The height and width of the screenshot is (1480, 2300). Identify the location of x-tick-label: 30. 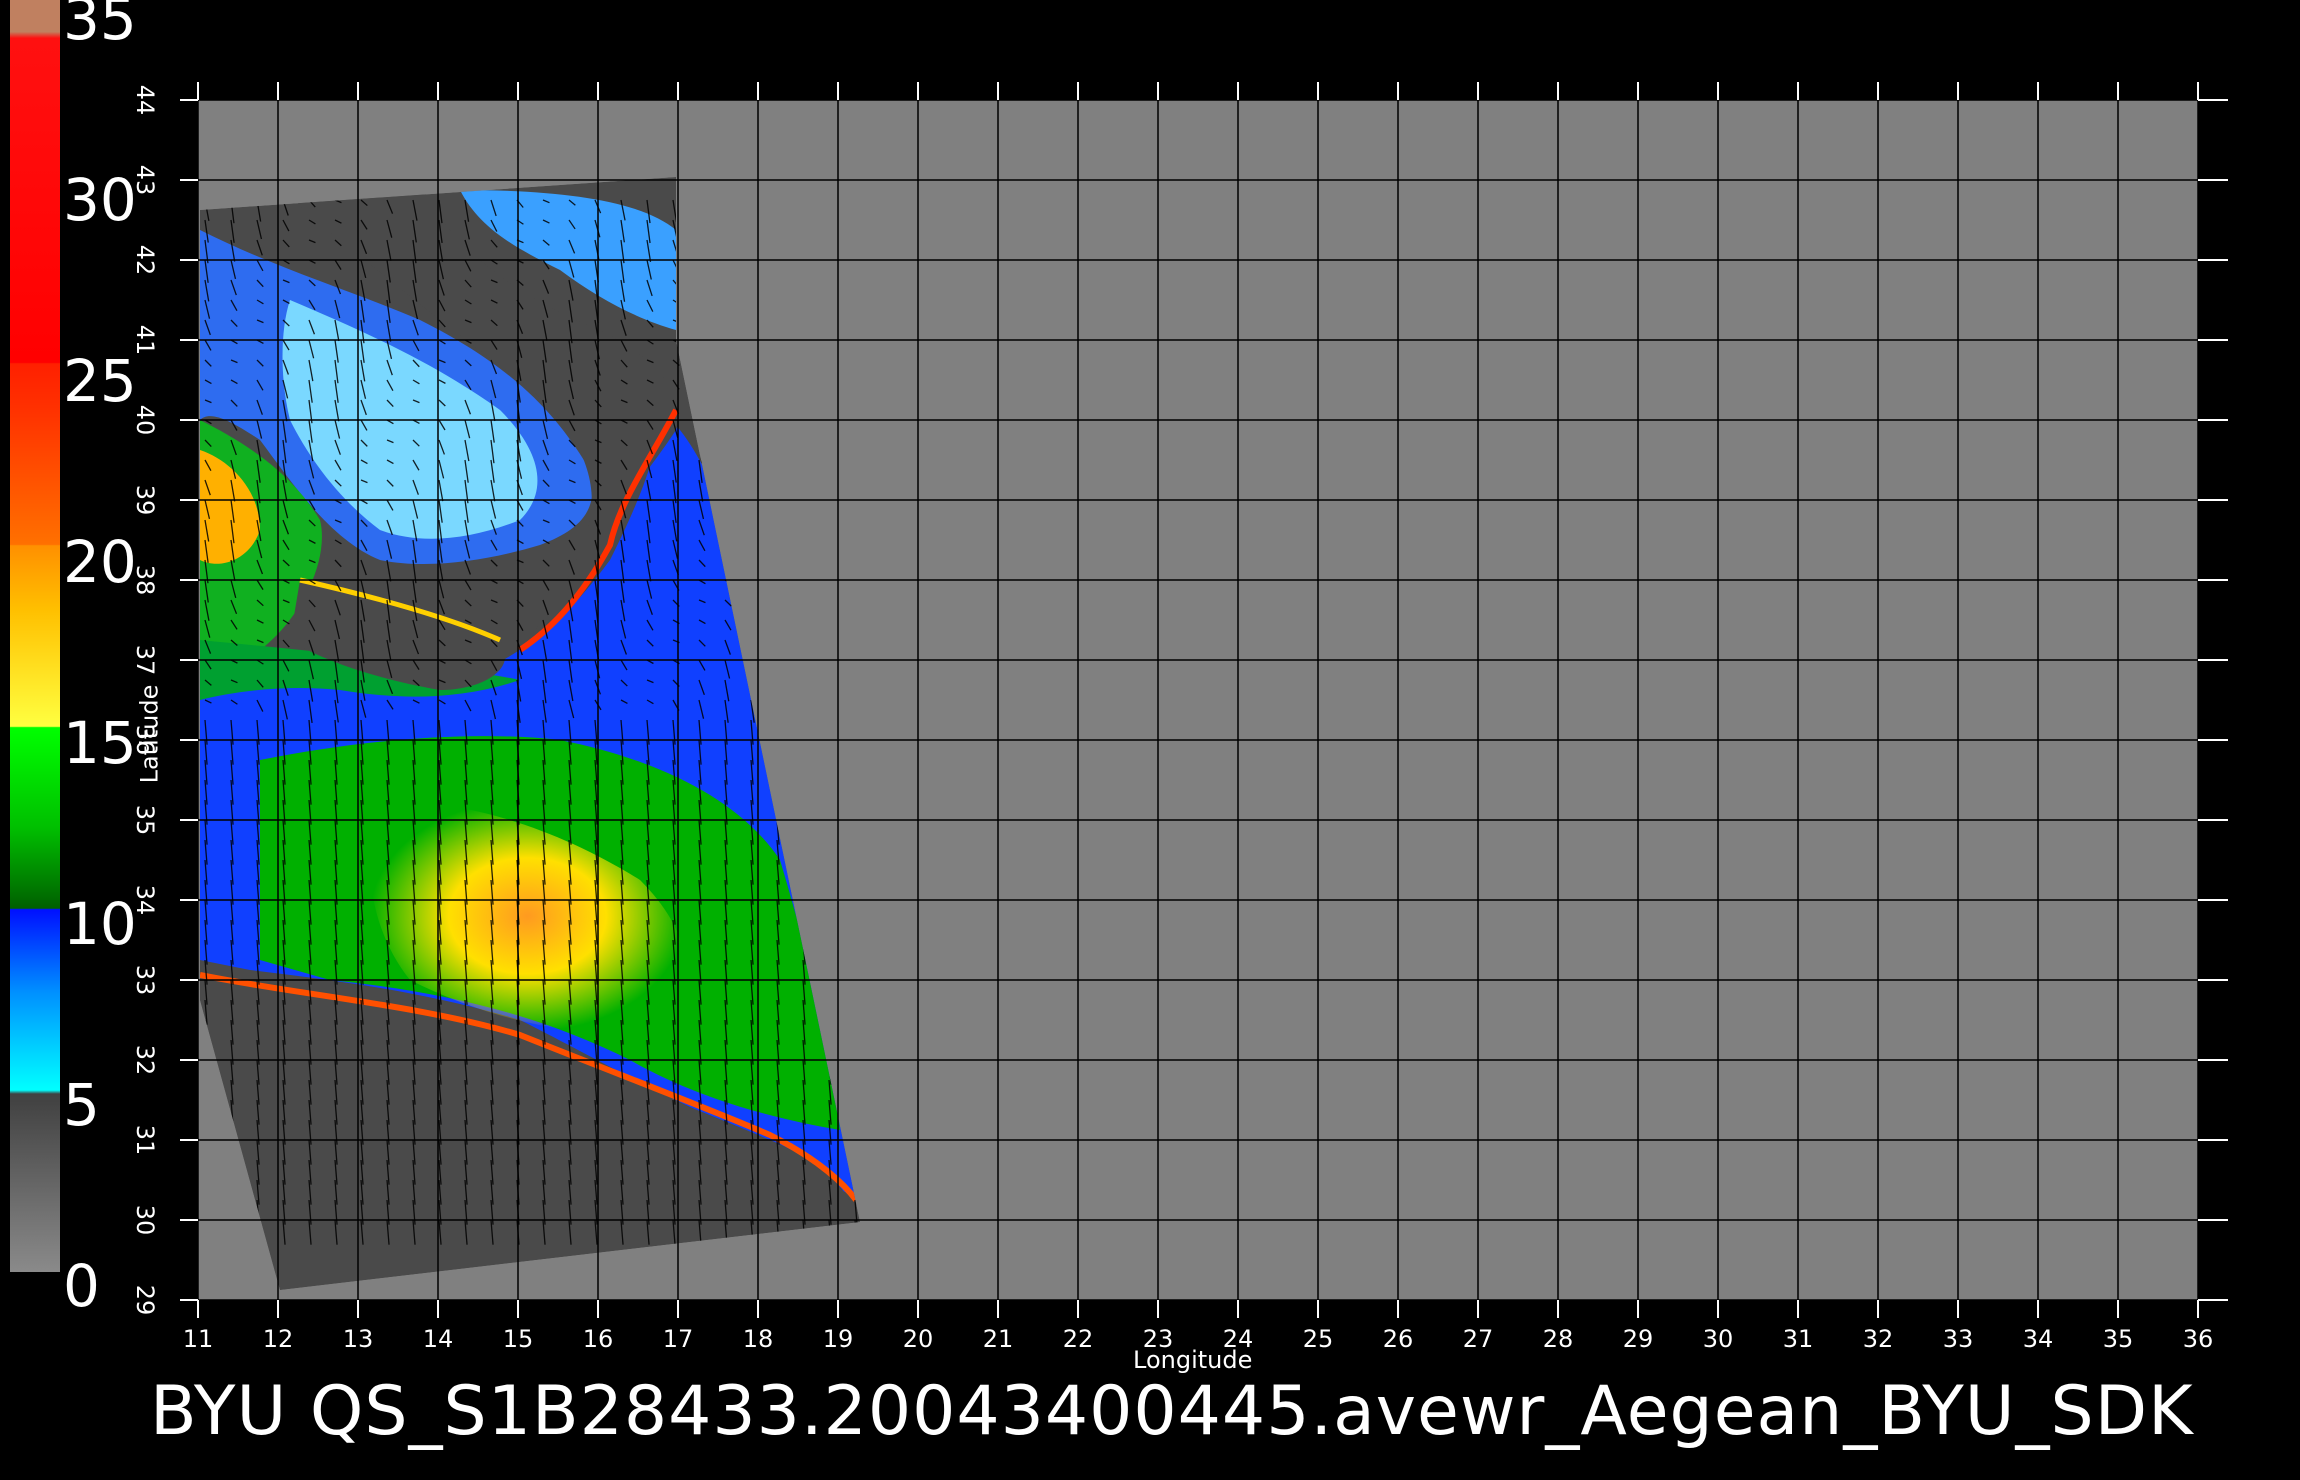
(1718, 1339).